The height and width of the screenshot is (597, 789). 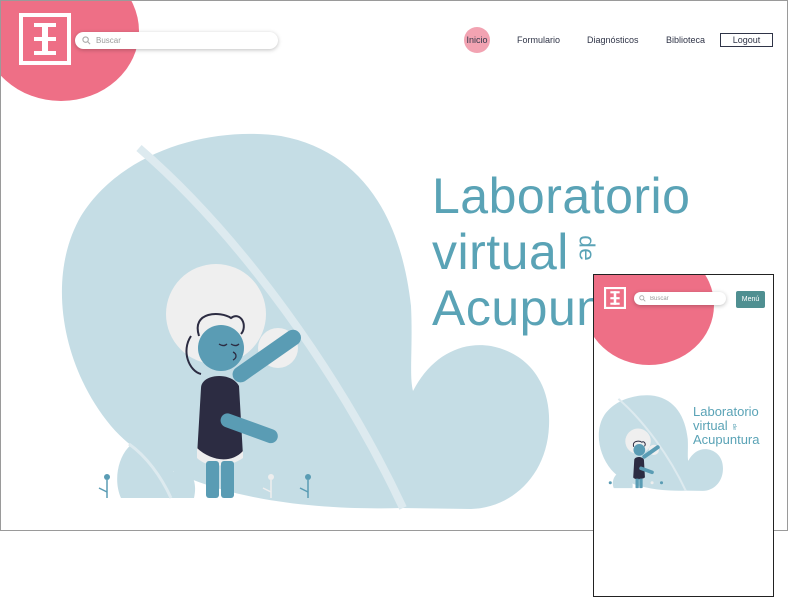 What do you see at coordinates (587, 248) in the screenshot?
I see `hero-title-connector: de` at bounding box center [587, 248].